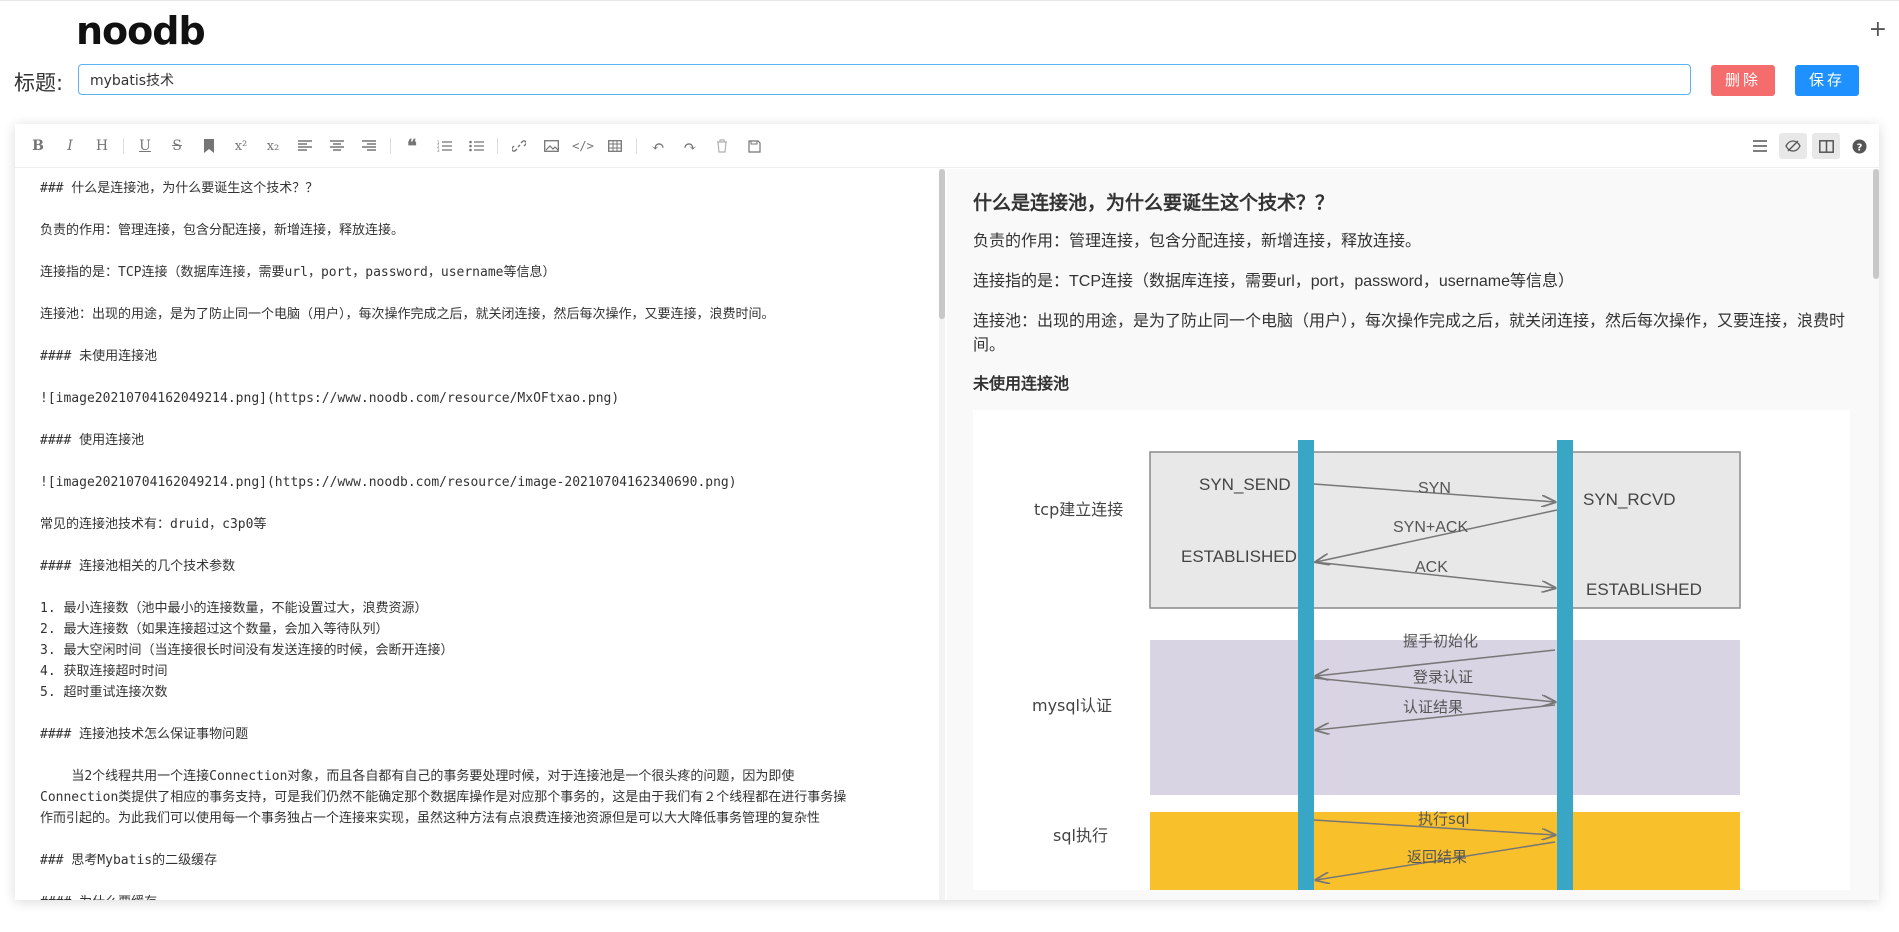 The image size is (1899, 932). I want to click on title-input, so click(884, 79).